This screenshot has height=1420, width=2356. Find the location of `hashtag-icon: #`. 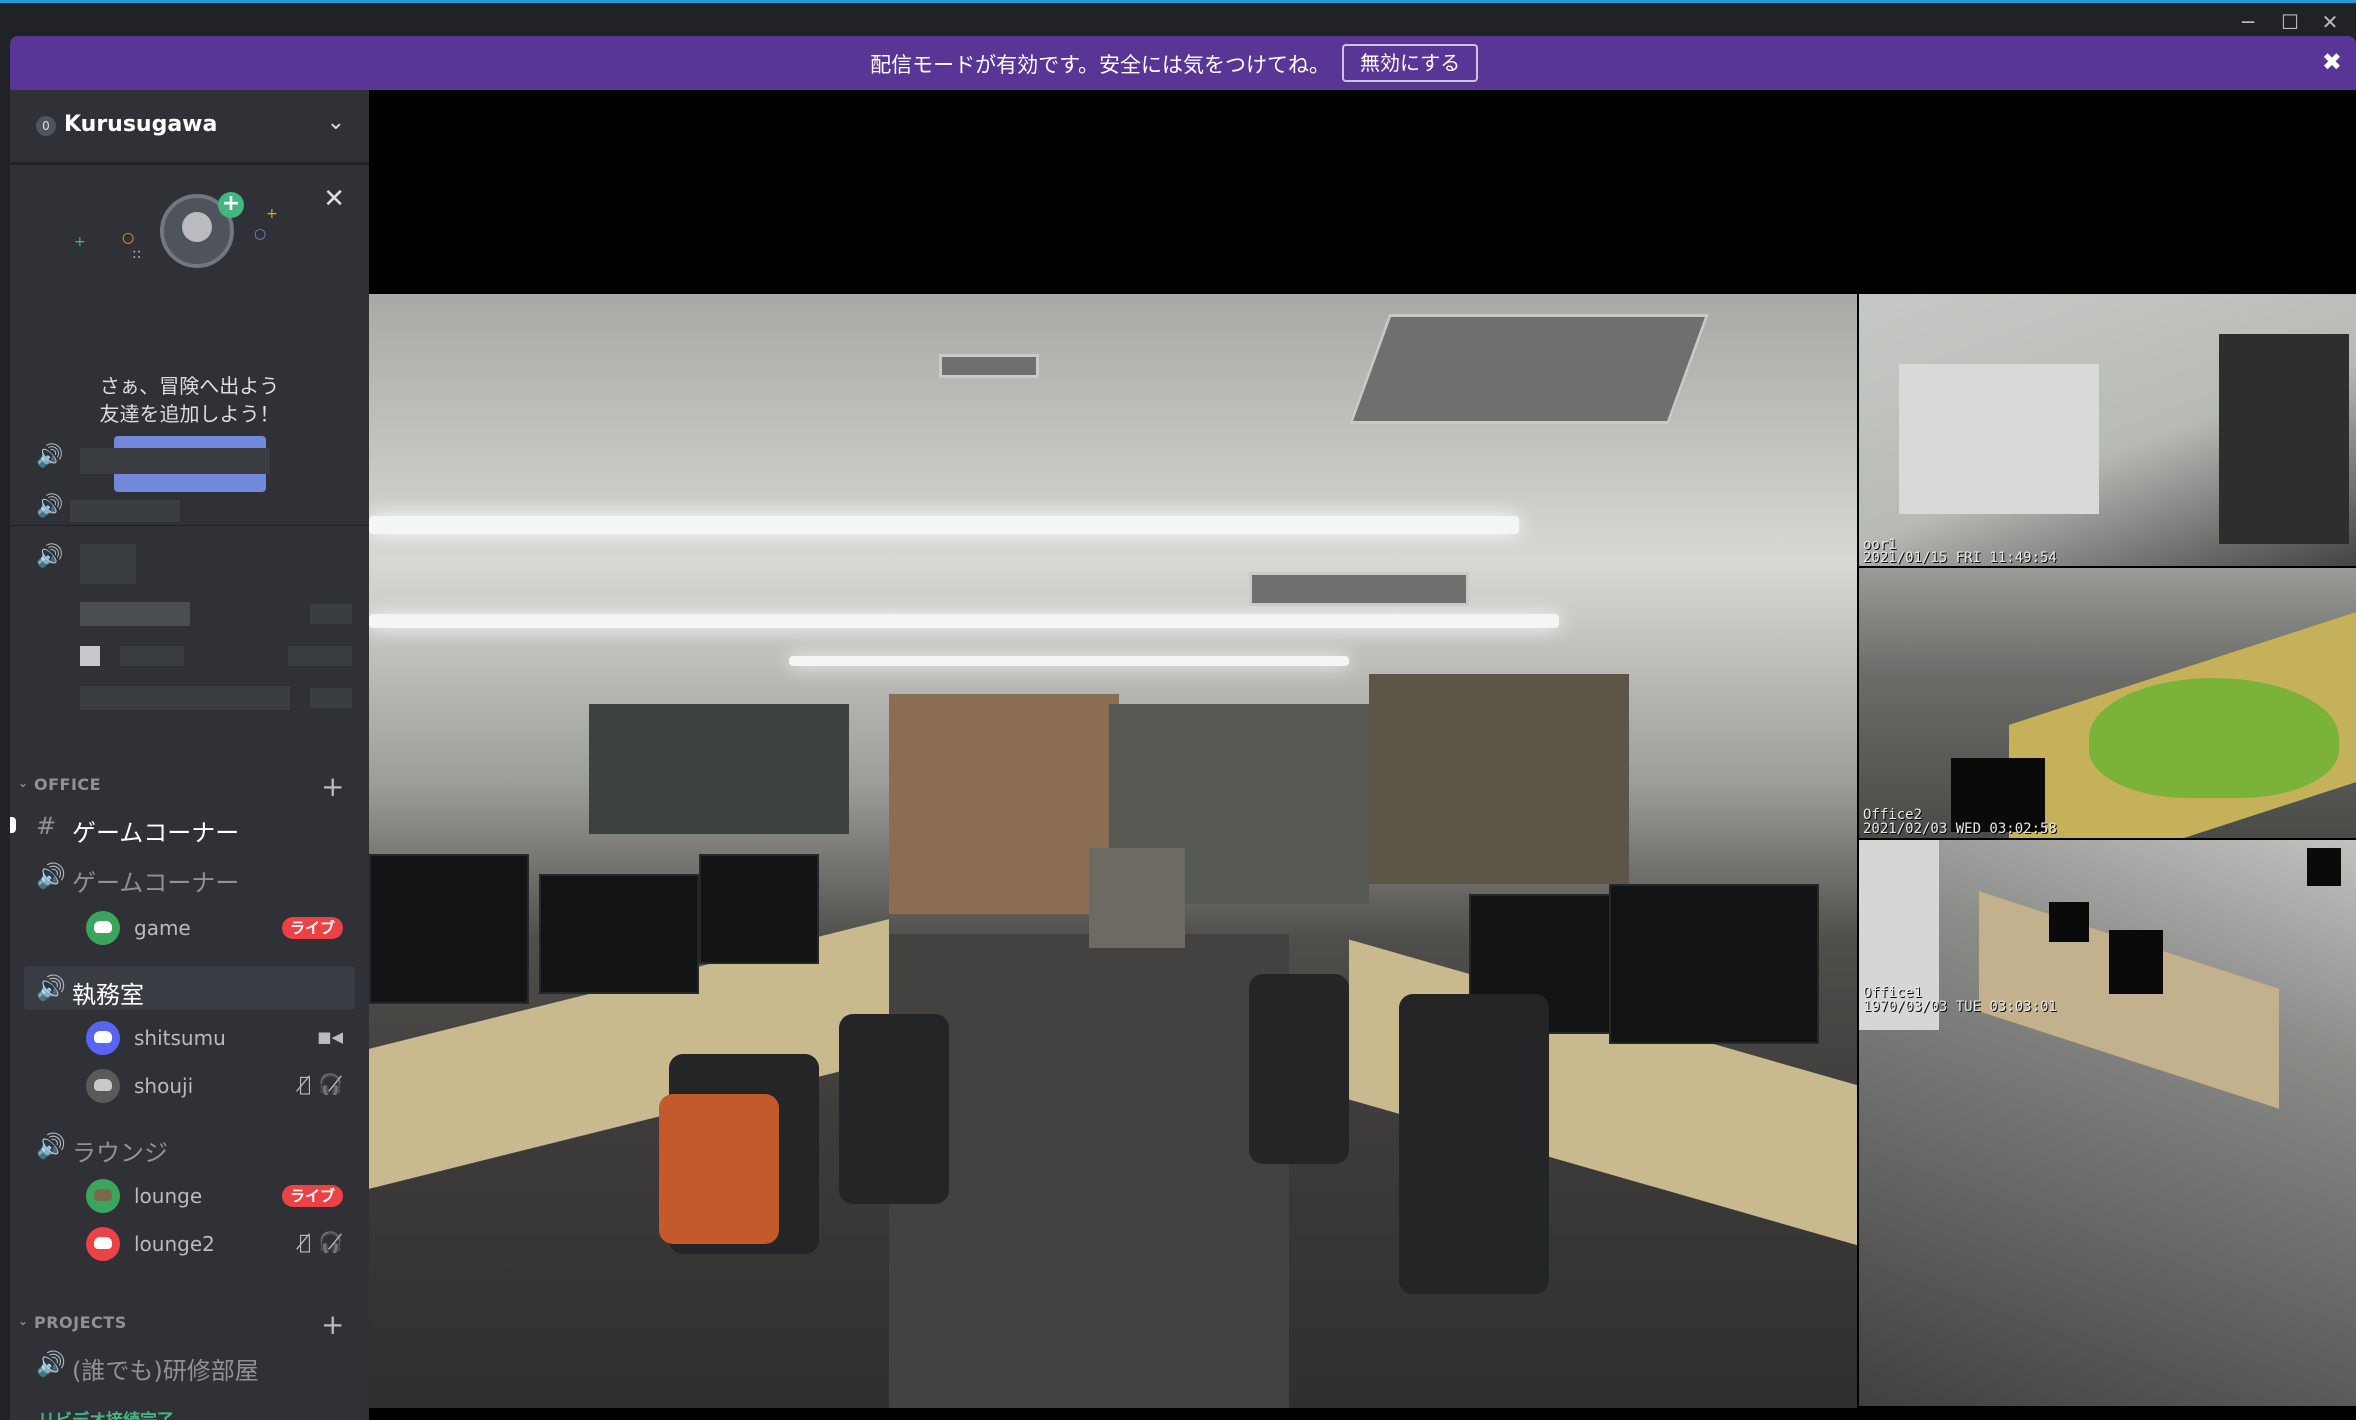

hashtag-icon: # is located at coordinates (46, 826).